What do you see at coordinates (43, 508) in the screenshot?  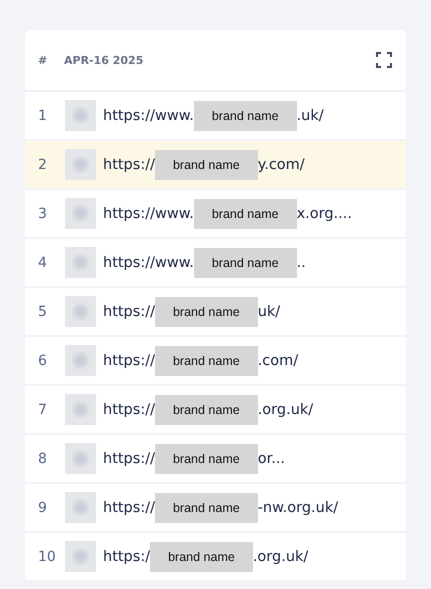 I see `rank-number: 9` at bounding box center [43, 508].